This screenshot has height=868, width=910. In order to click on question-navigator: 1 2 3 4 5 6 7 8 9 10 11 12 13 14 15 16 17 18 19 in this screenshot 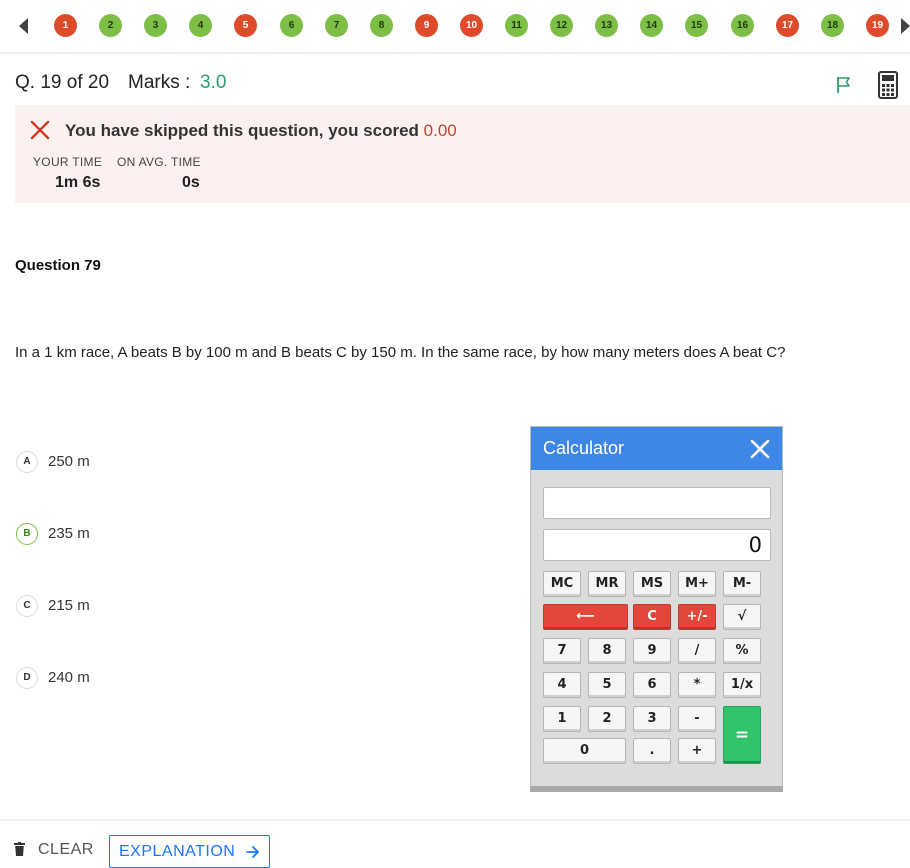, I will do `click(455, 27)`.